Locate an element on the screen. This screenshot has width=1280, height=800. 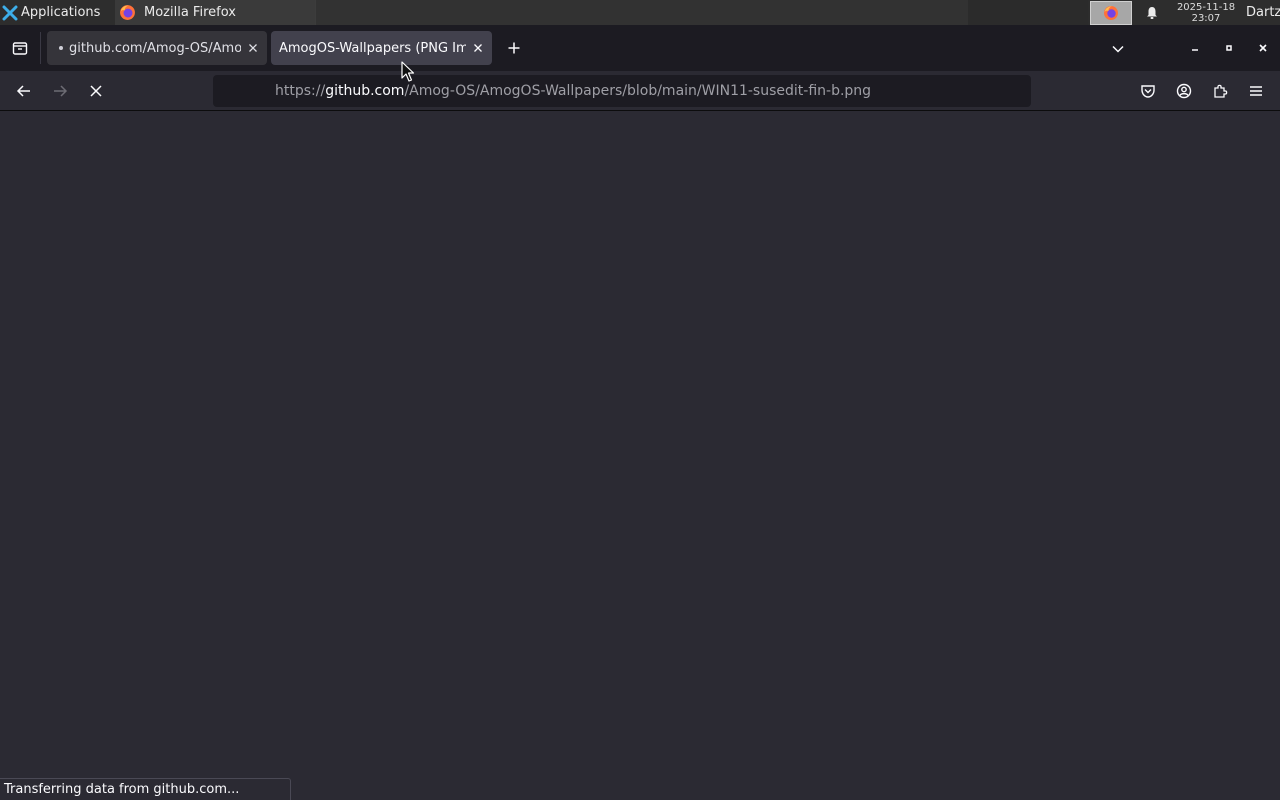
back-button is located at coordinates (24, 91).